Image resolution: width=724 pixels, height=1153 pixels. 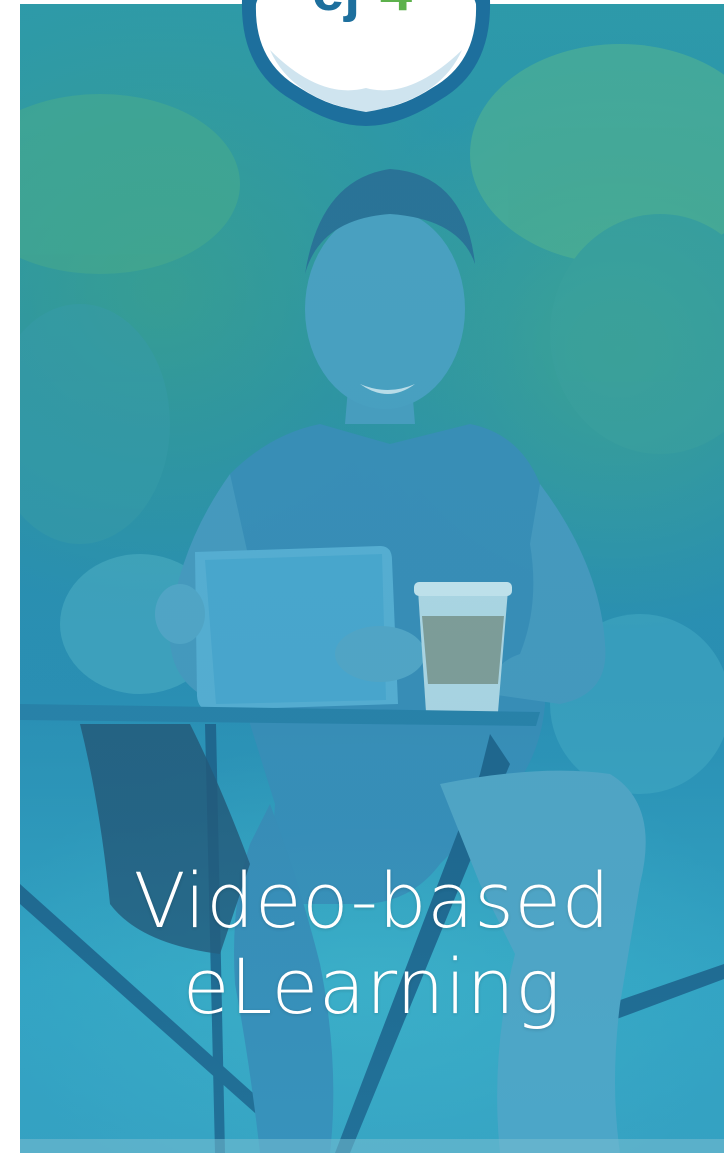 What do you see at coordinates (366, 63) in the screenshot?
I see `ej4-logo: ej 4` at bounding box center [366, 63].